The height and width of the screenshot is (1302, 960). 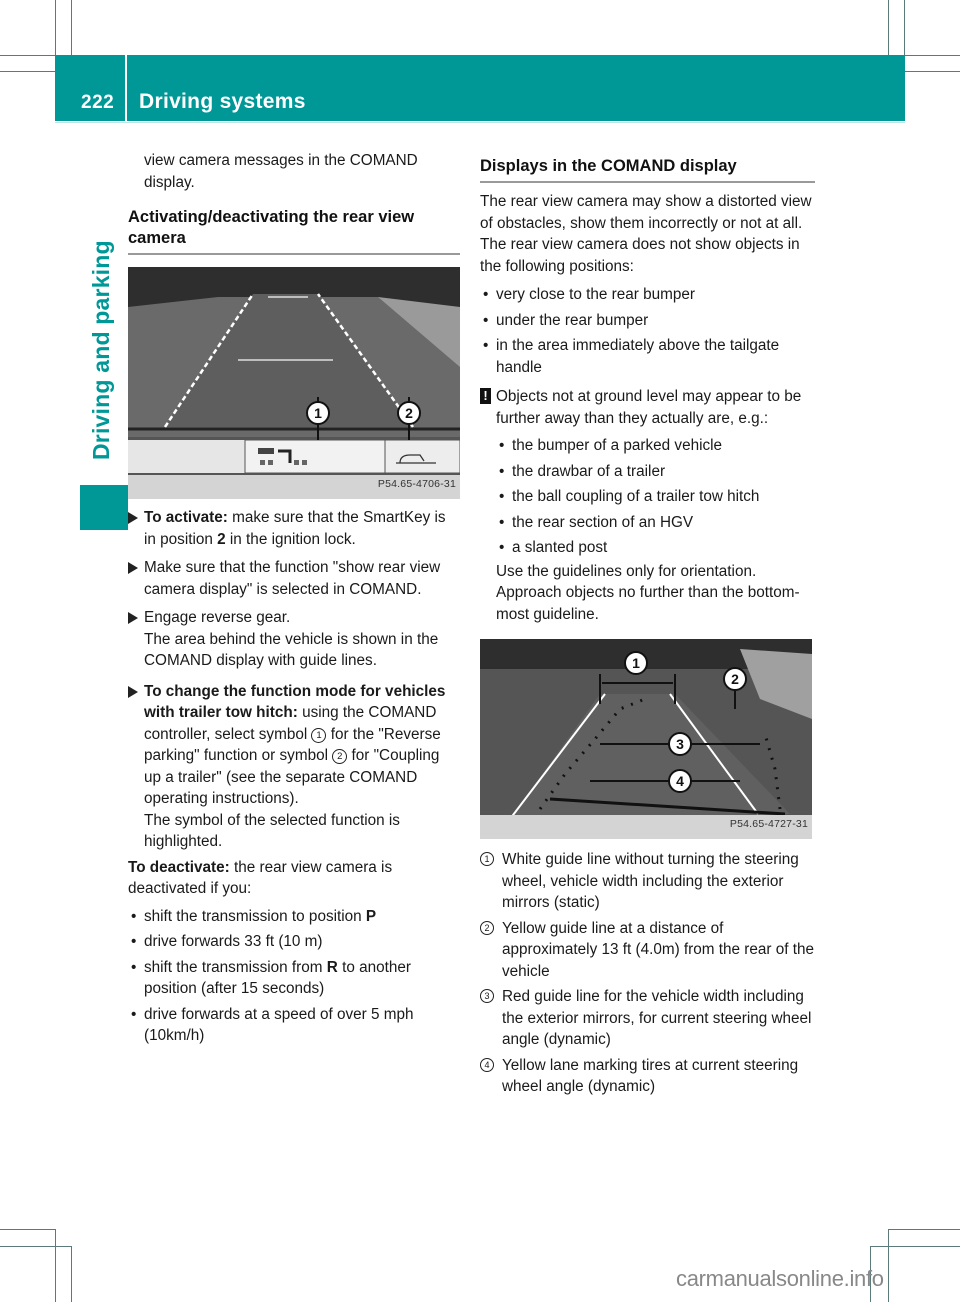 I want to click on reverse-parking-symbol, so click(x=315, y=456).